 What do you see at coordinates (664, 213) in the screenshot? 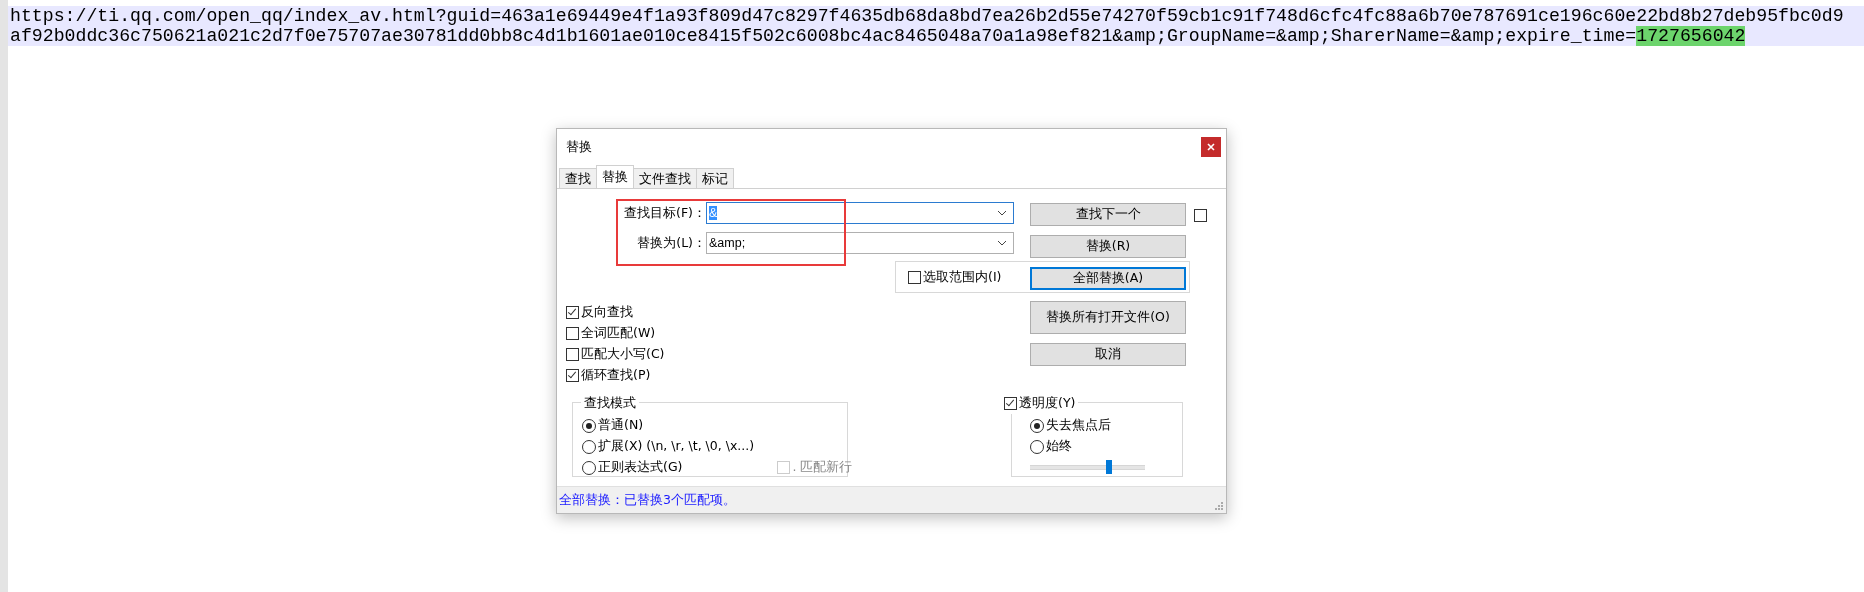
I see `field-label: 查找目标(F)：` at bounding box center [664, 213].